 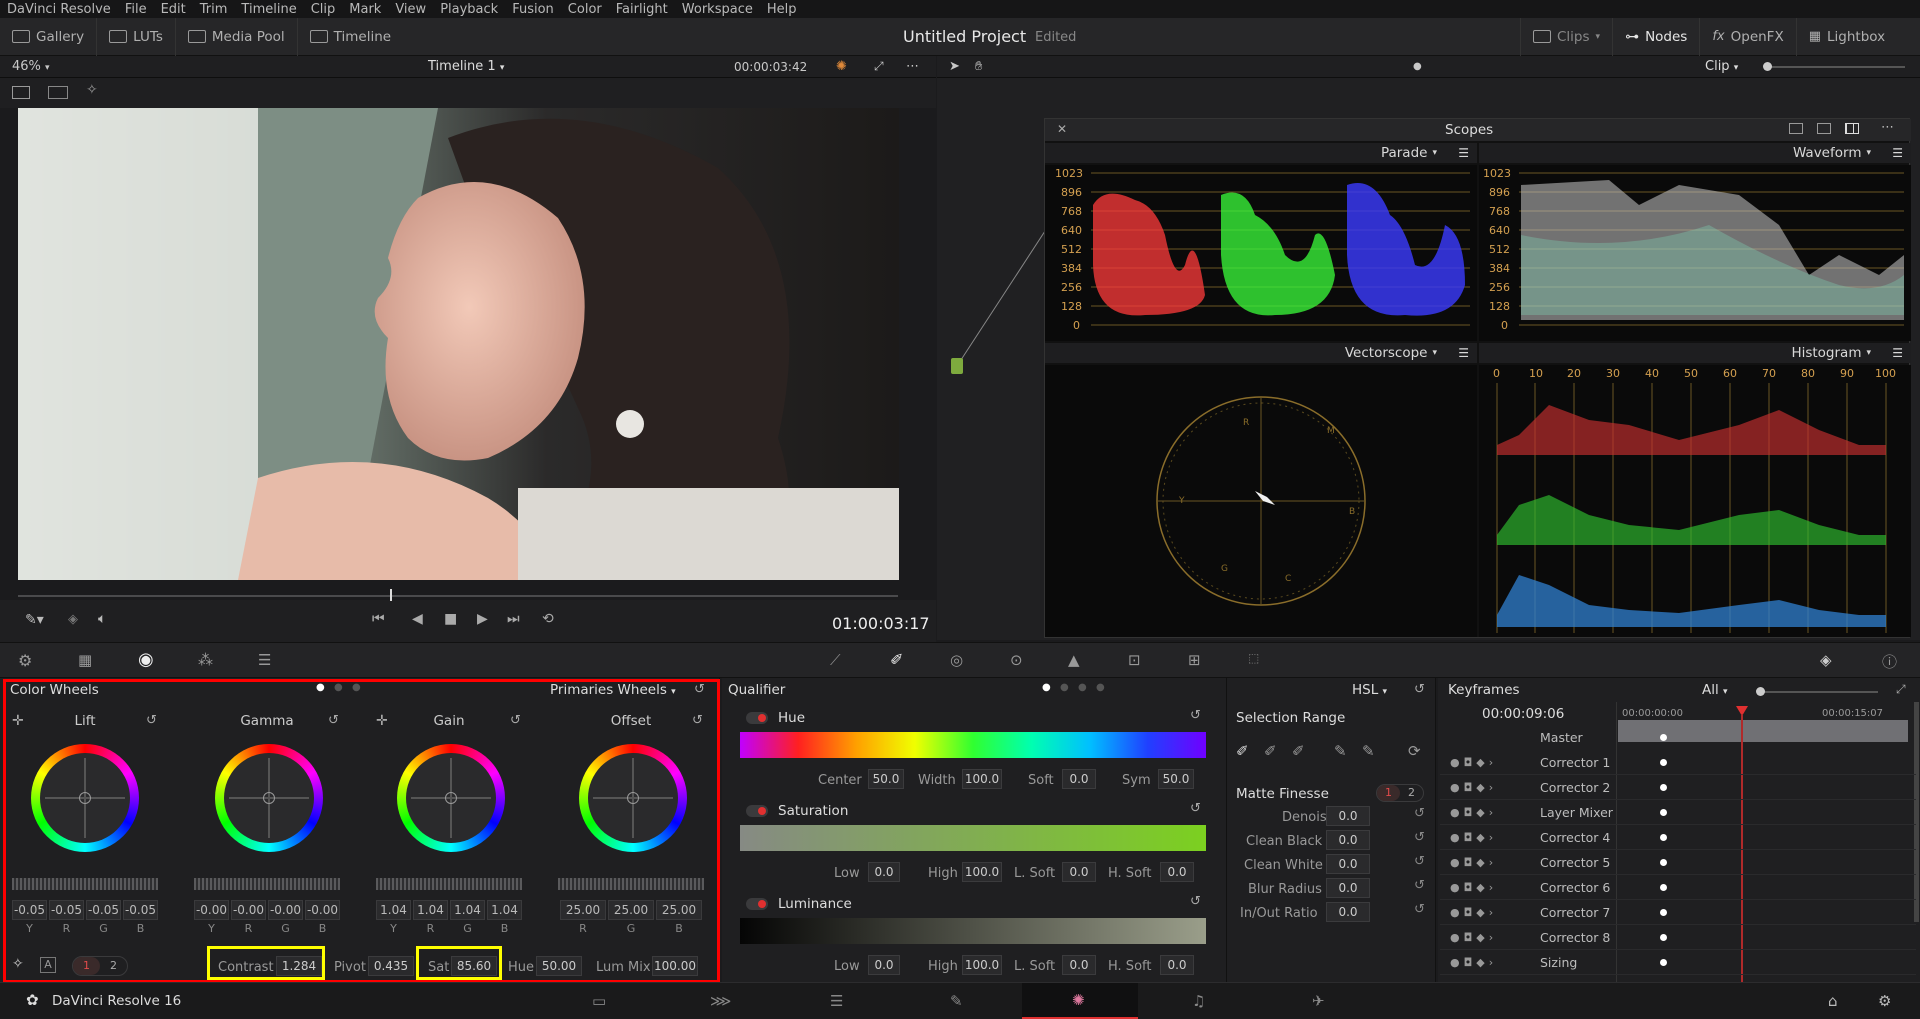 What do you see at coordinates (391, 595) in the screenshot?
I see `scrubber-playhead` at bounding box center [391, 595].